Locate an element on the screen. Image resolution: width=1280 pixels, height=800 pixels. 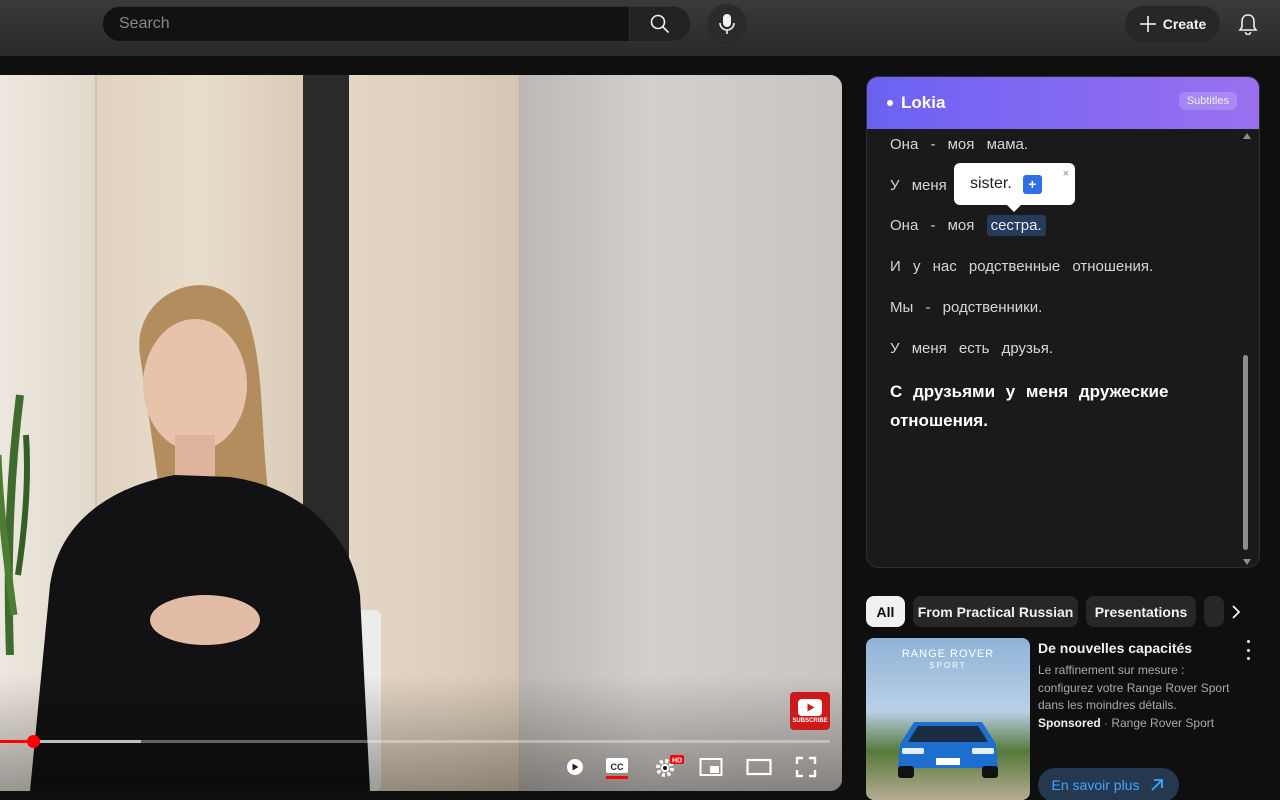
subtitle-line: У меня есть друзья. is located at coordinates (971, 348).